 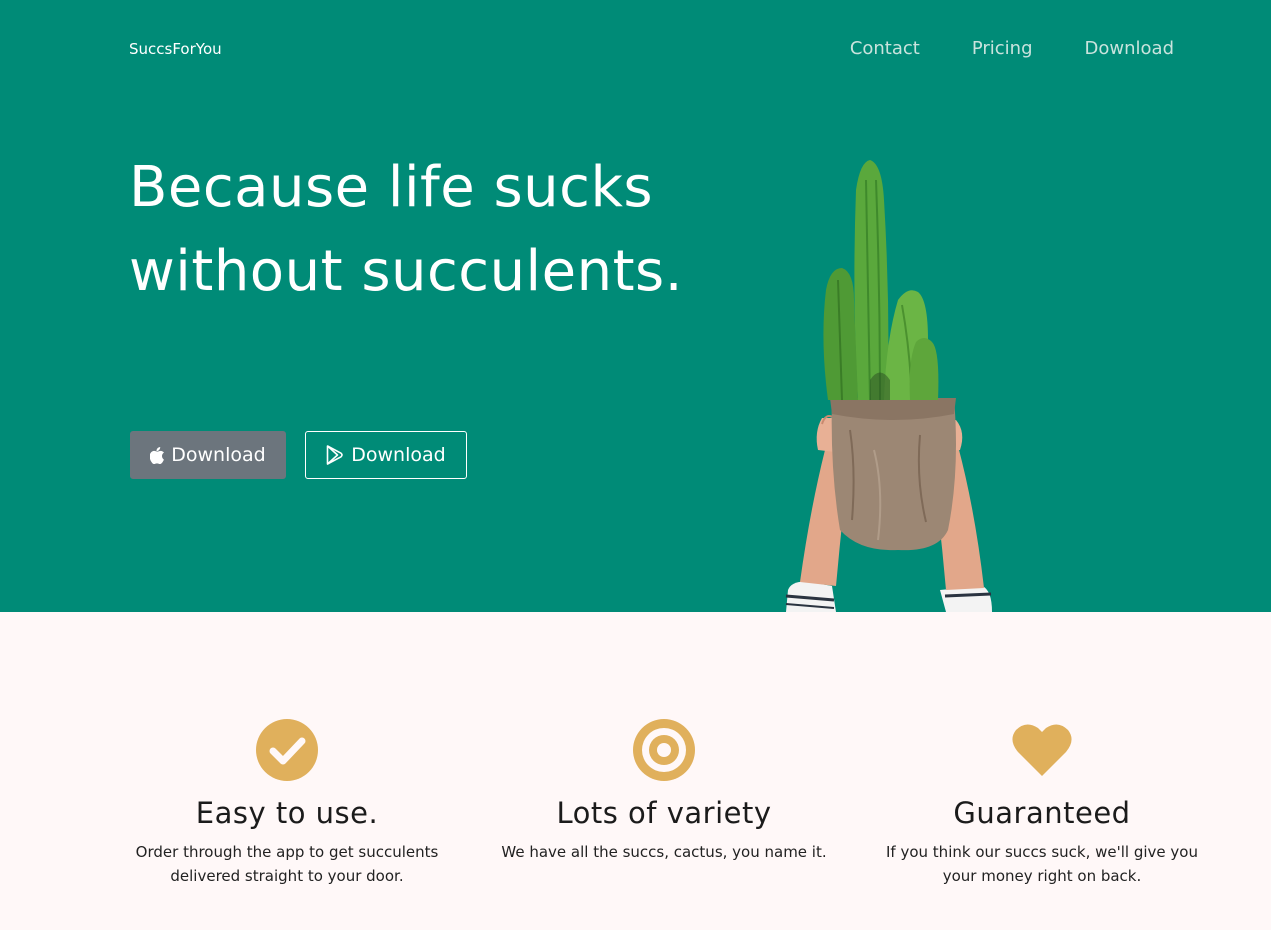 I want to click on app-store-download-button: Download, so click(x=208, y=455).